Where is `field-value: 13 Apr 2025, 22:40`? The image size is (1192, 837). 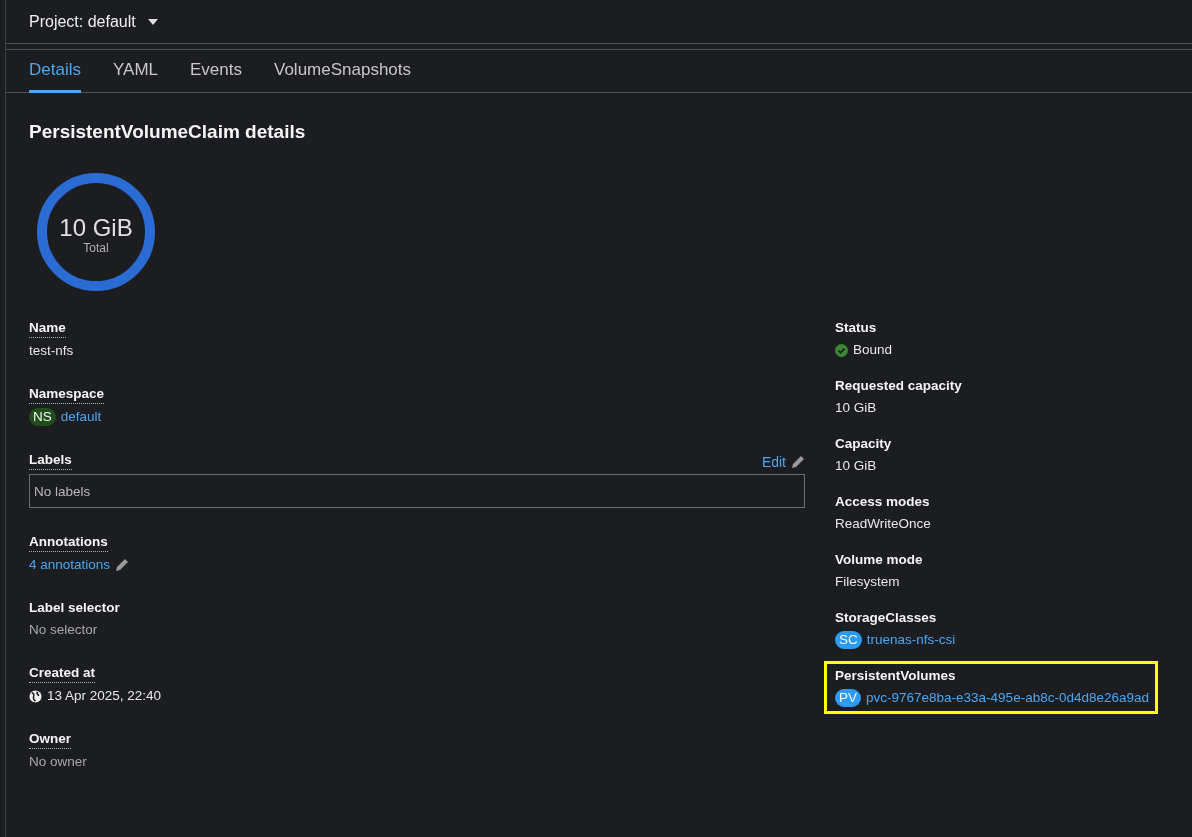 field-value: 13 Apr 2025, 22:40 is located at coordinates (104, 696).